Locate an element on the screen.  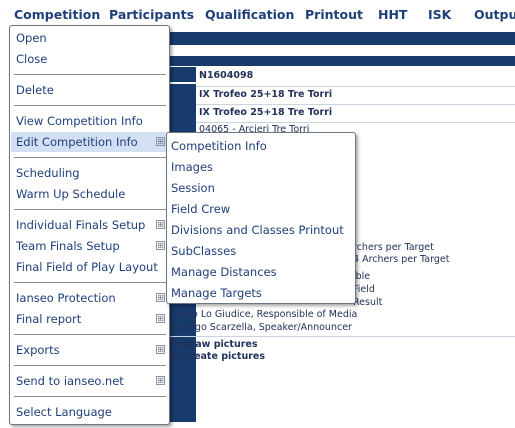
menubar-isk: ISK is located at coordinates (439, 14).